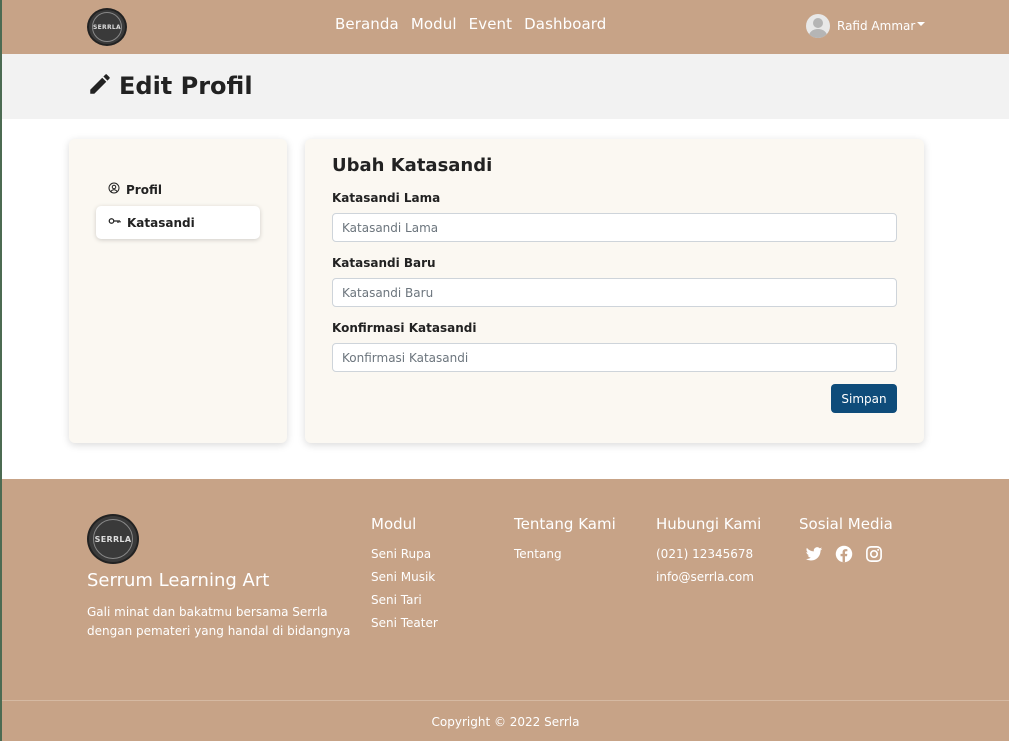 This screenshot has height=741, width=1009. Describe the element at coordinates (876, 26) in the screenshot. I see `user-name: Rafid Ammar` at that location.